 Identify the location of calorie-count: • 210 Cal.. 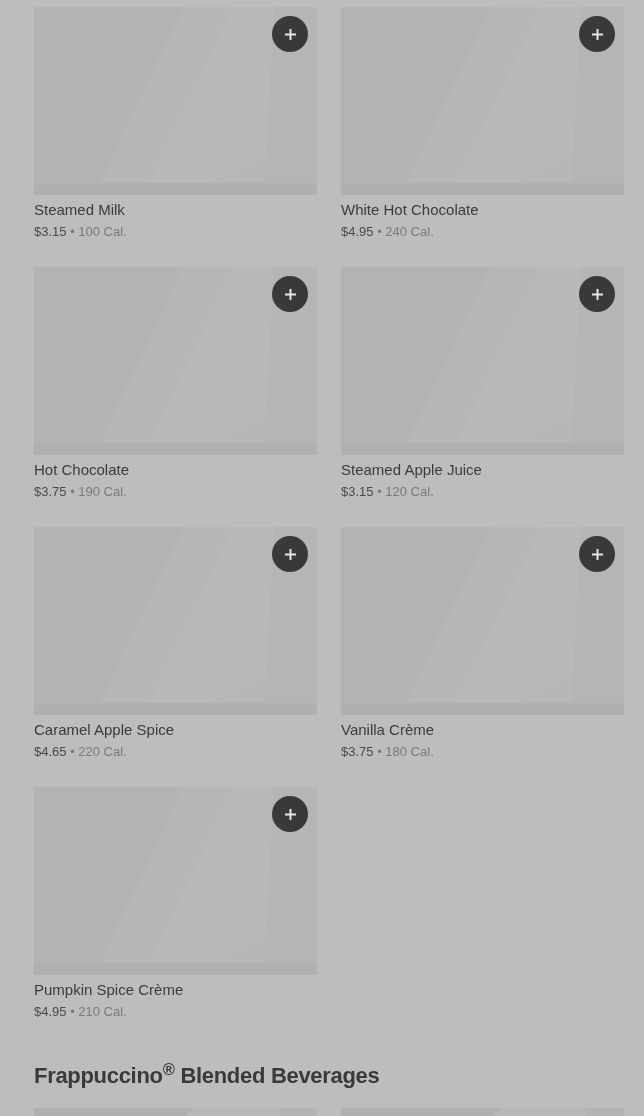
(98, 1011).